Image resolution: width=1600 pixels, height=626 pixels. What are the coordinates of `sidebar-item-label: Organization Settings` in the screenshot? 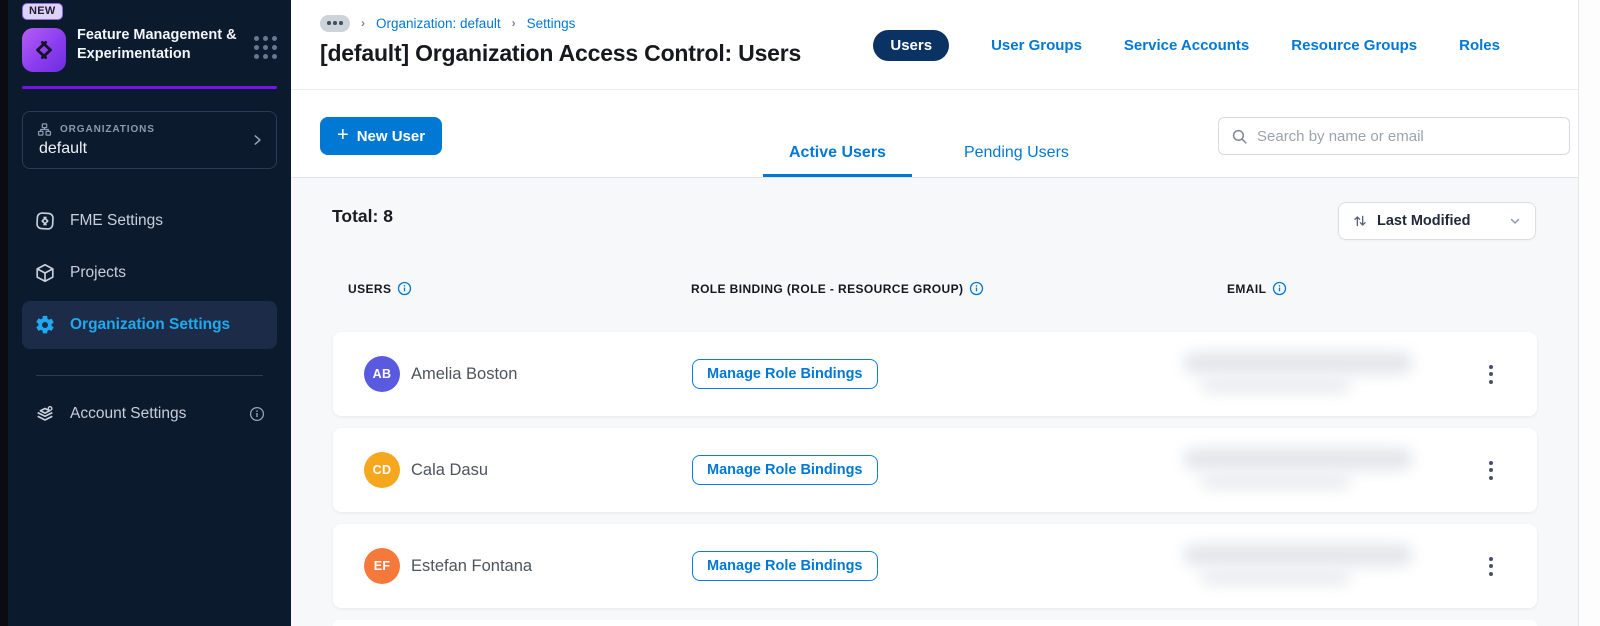 It's located at (150, 324).